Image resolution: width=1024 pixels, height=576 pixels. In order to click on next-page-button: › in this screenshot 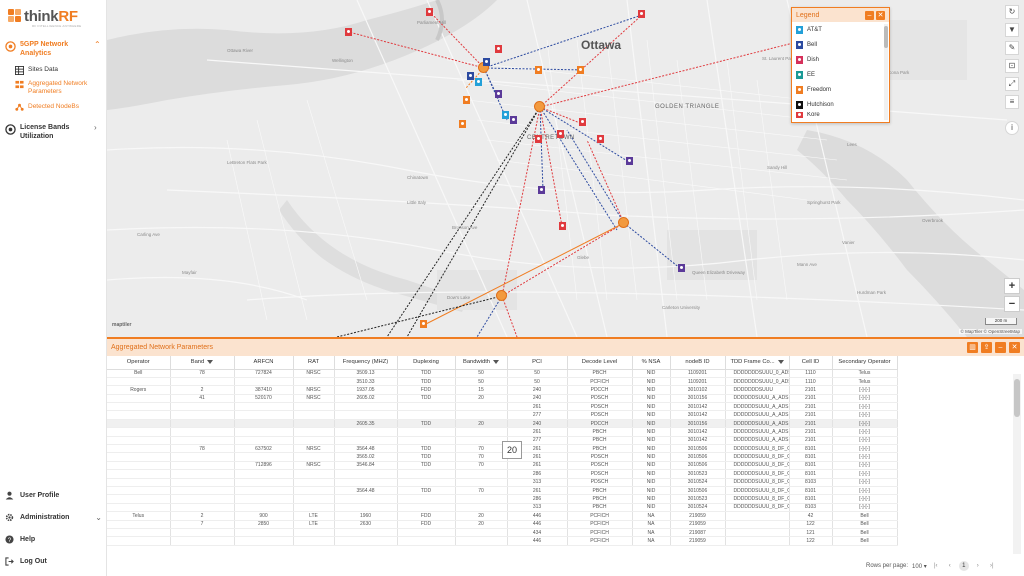, I will do `click(978, 566)`.